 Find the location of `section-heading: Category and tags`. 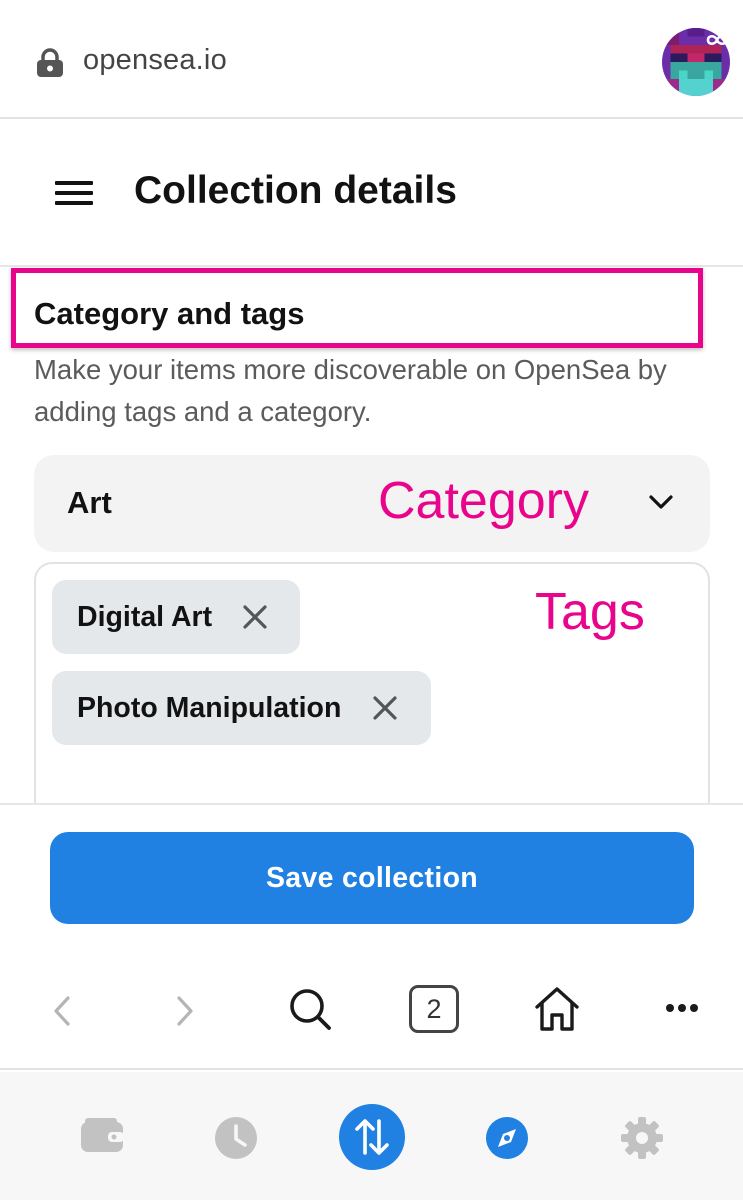

section-heading: Category and tags is located at coordinates (169, 313).